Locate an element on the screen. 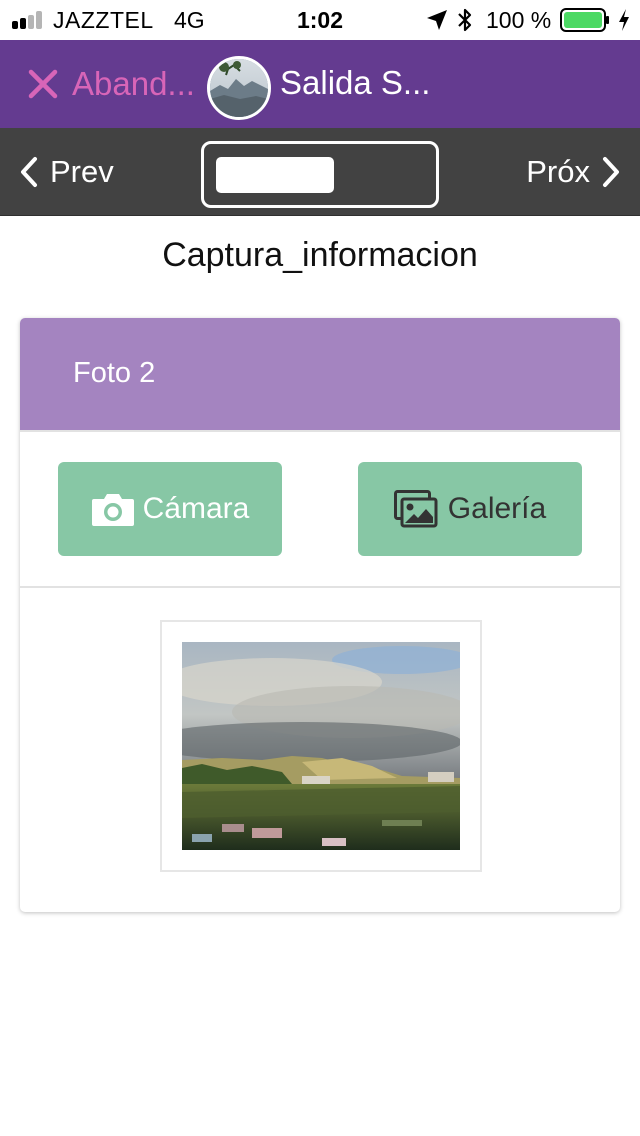  camera-label: Cámara is located at coordinates (196, 508).